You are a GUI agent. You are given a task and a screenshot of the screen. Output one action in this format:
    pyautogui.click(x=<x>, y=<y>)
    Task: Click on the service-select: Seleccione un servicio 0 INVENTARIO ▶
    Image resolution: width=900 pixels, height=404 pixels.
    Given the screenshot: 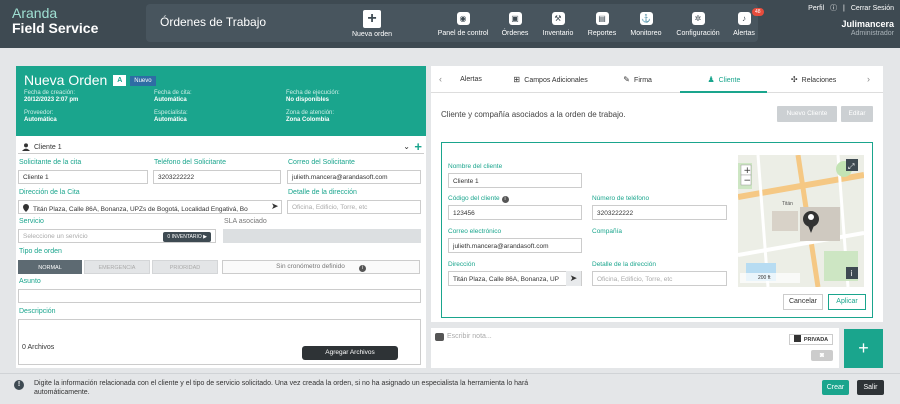 What is the action you would take?
    pyautogui.click(x=117, y=236)
    